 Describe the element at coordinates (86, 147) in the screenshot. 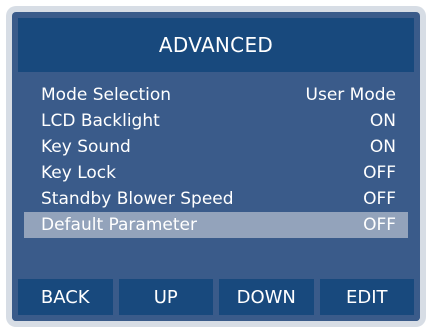

I see `menu-item-label: Key Sound` at that location.